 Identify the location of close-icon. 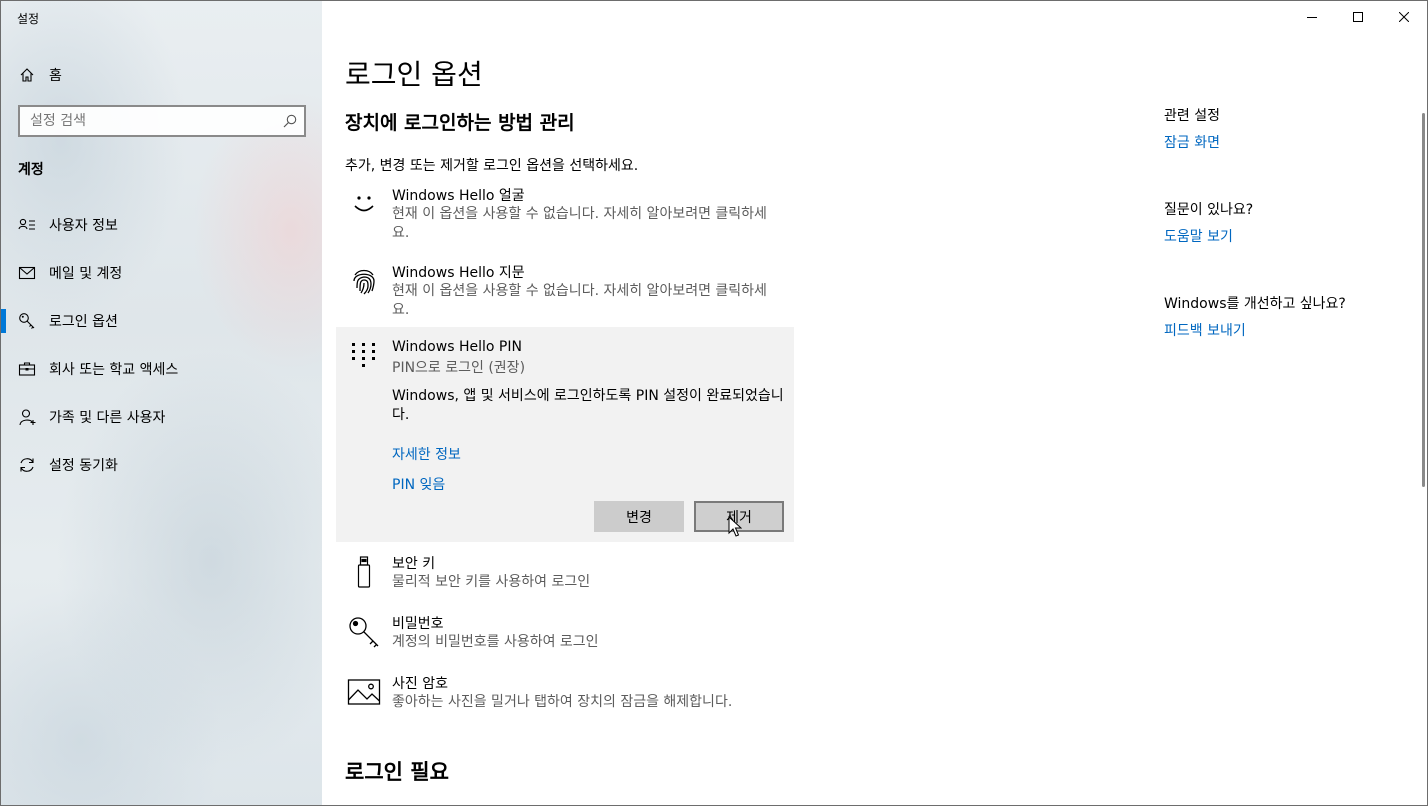
(1404, 17).